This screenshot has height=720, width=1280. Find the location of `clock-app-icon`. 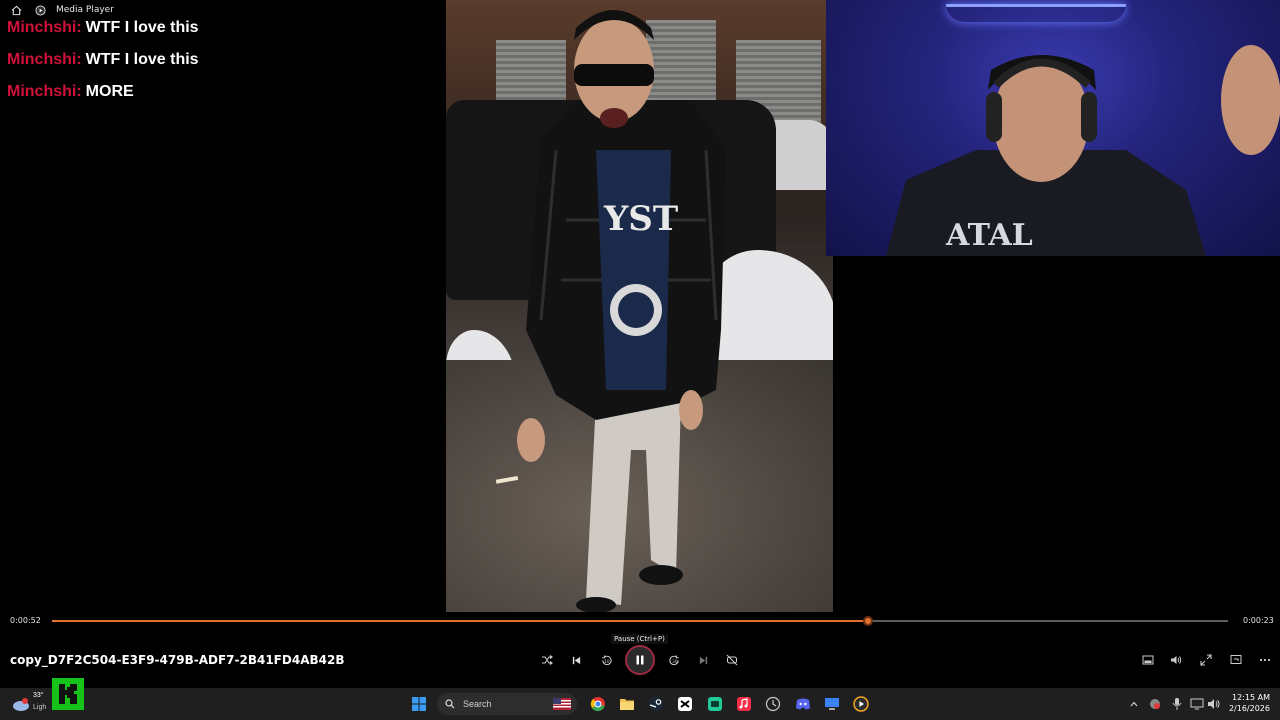

clock-app-icon is located at coordinates (773, 704).